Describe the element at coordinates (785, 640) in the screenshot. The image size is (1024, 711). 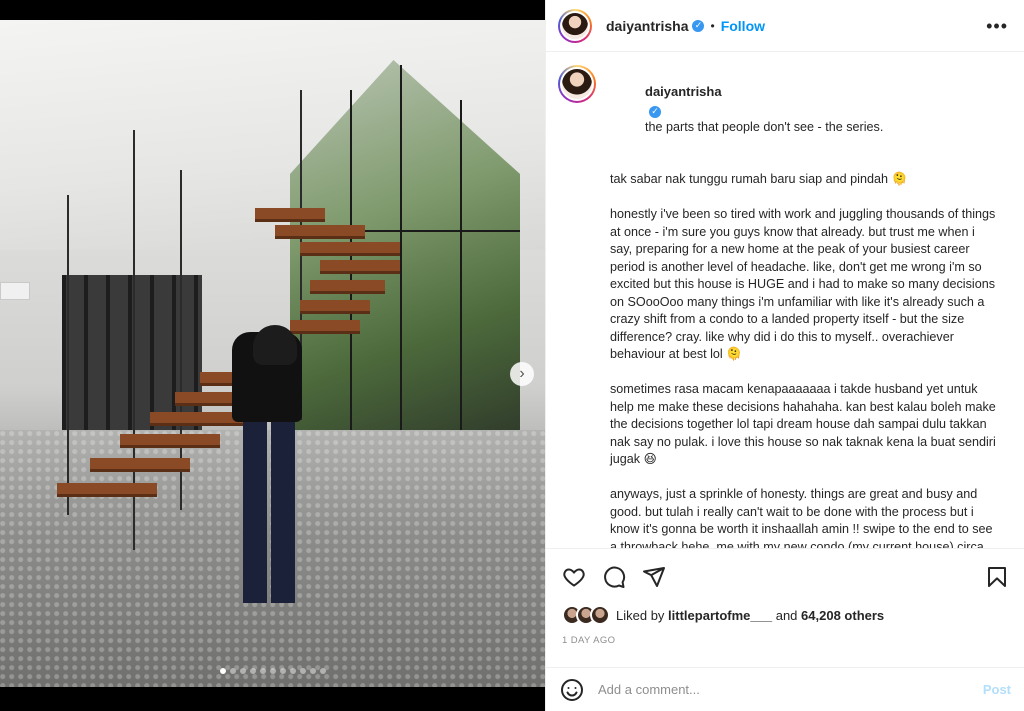
I see `post-timestamp: 1 DAY AGO` at that location.